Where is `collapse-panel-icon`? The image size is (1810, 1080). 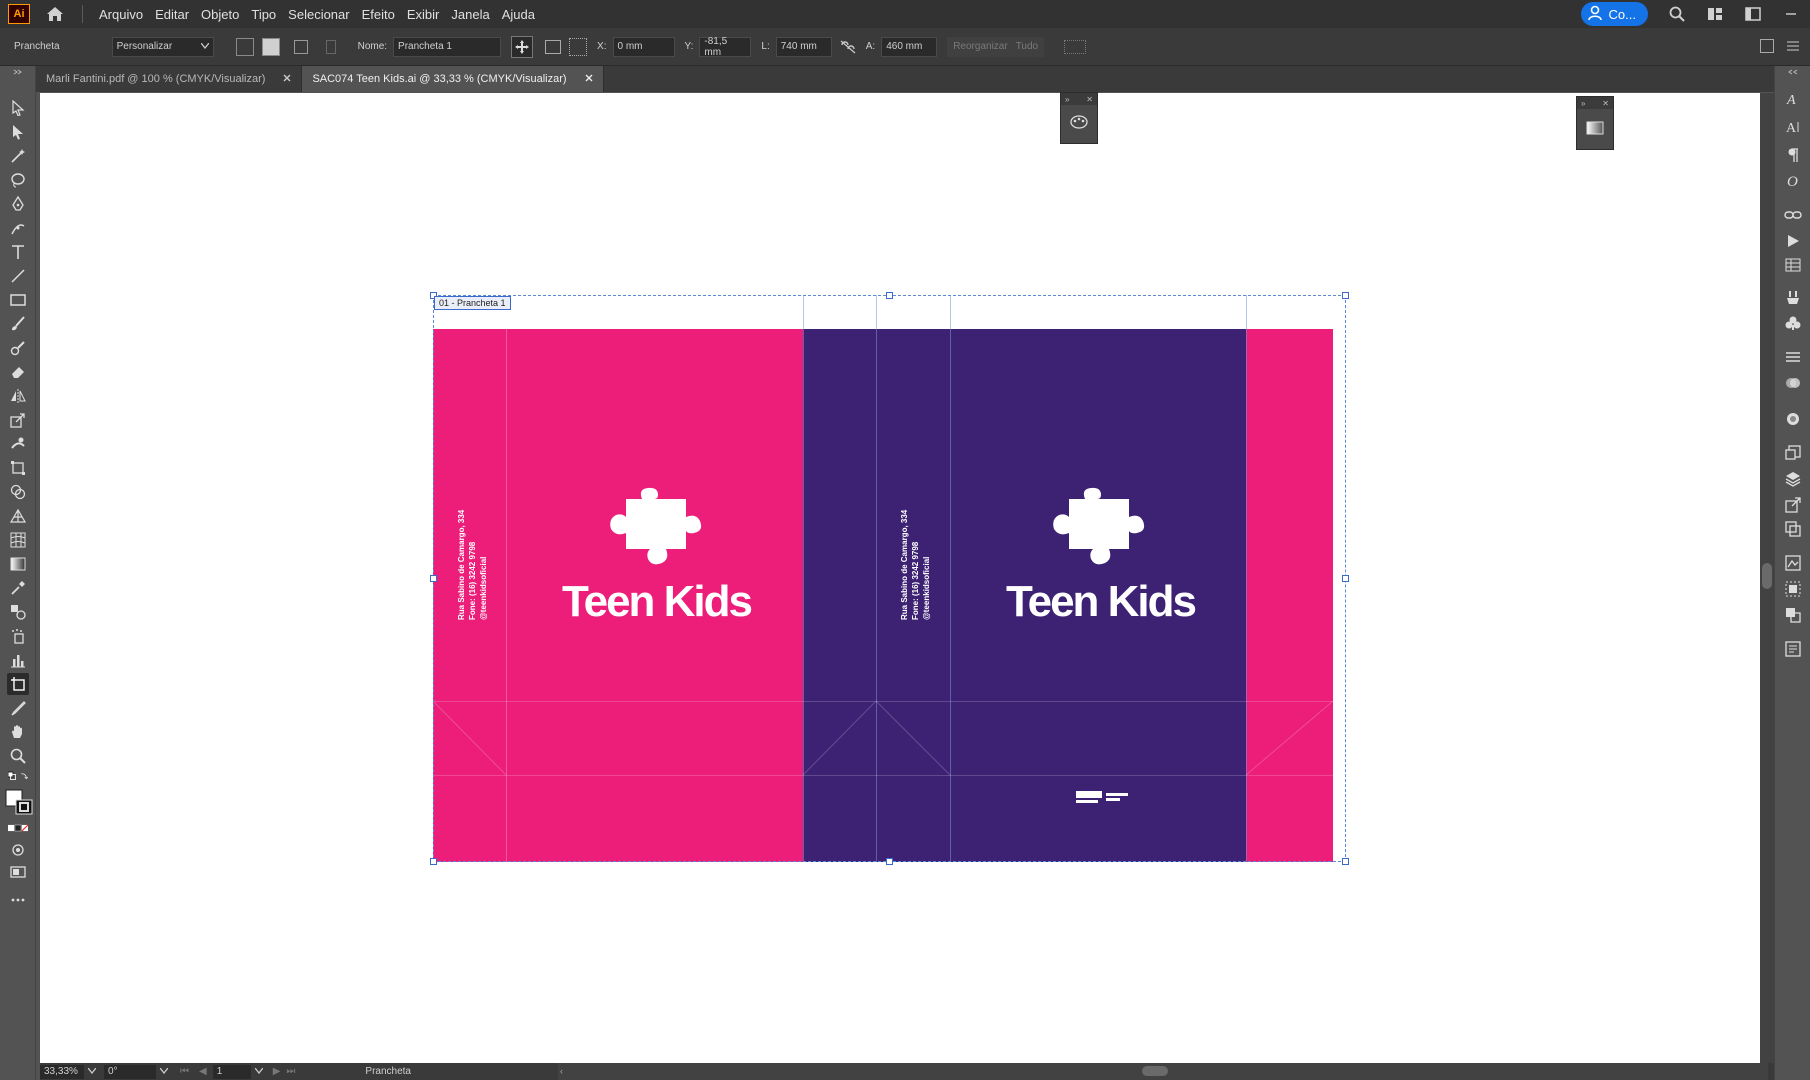 collapse-panel-icon is located at coordinates (18, 72).